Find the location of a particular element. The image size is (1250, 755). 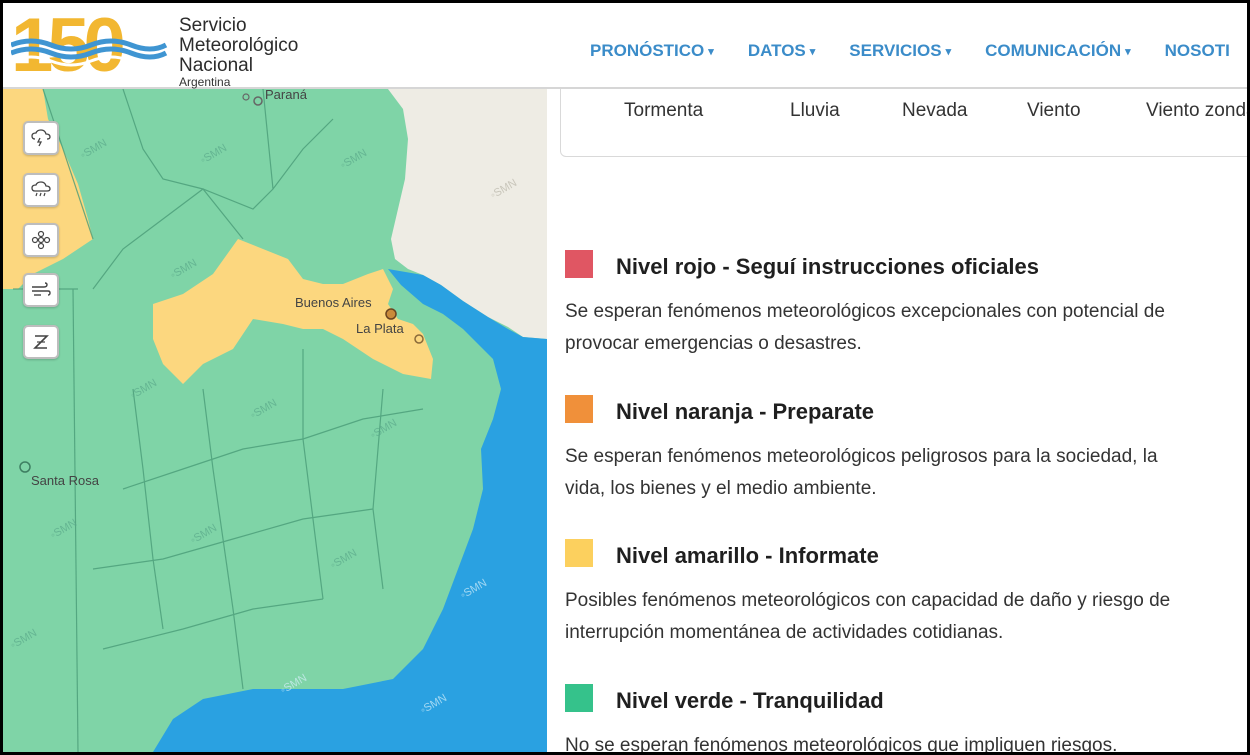

nav-pronostico: PRONÓSTICO ▾ is located at coordinates (652, 51).